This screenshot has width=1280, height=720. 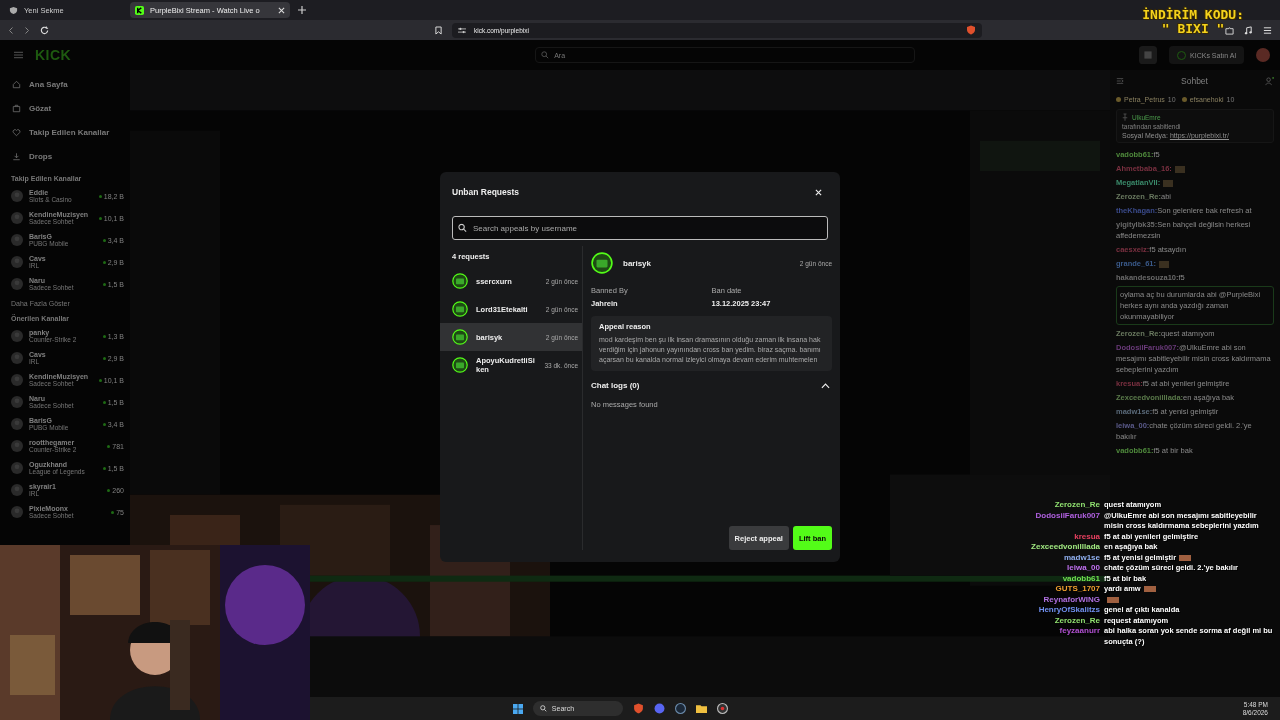 I want to click on folder-icon, so click(x=701, y=708).